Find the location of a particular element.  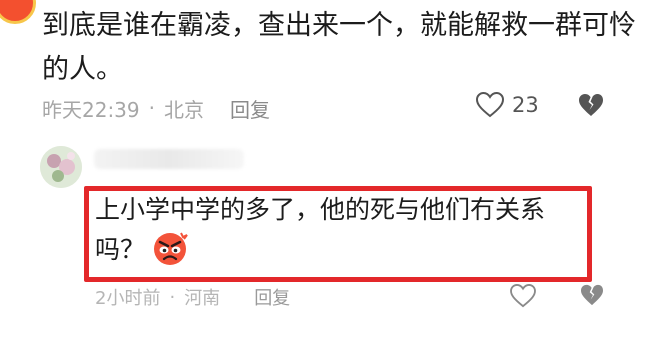

comment-time: 昨天22:39 is located at coordinates (91, 109).